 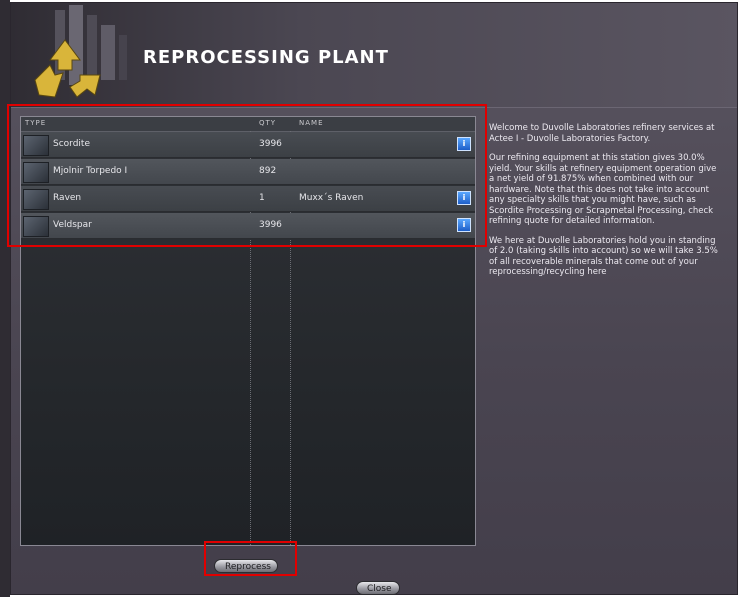 I want to click on table-row: Raven 1 Muxx´s Raven i, so click(x=248, y=199).